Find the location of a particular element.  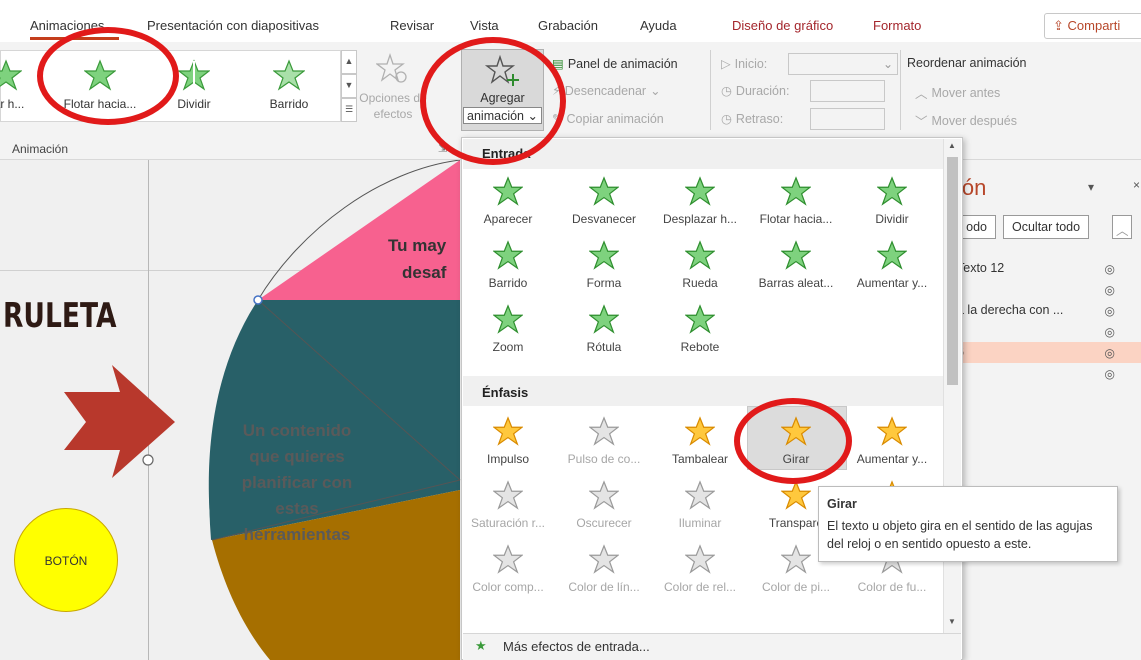

tab-ayuda: Ayuda is located at coordinates (658, 25).